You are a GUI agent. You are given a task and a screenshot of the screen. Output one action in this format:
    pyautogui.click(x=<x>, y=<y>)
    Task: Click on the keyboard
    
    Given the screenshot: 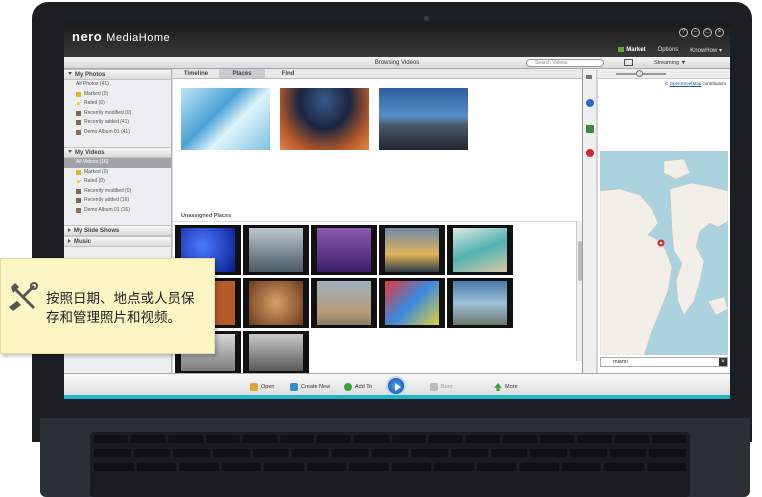 What is the action you would take?
    pyautogui.click(x=390, y=464)
    